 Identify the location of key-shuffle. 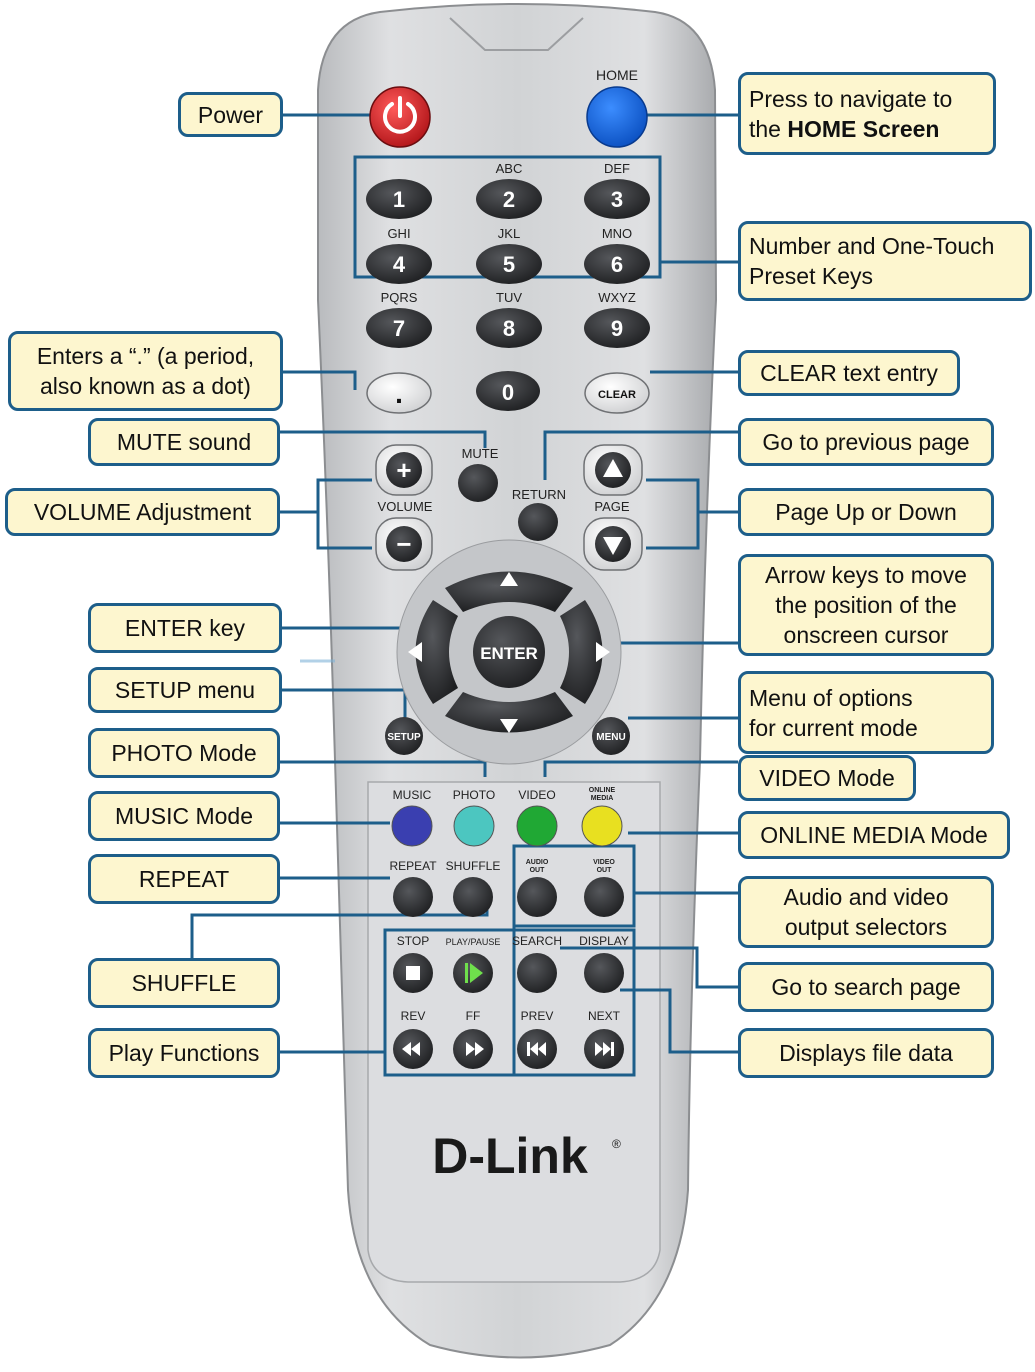
(473, 897).